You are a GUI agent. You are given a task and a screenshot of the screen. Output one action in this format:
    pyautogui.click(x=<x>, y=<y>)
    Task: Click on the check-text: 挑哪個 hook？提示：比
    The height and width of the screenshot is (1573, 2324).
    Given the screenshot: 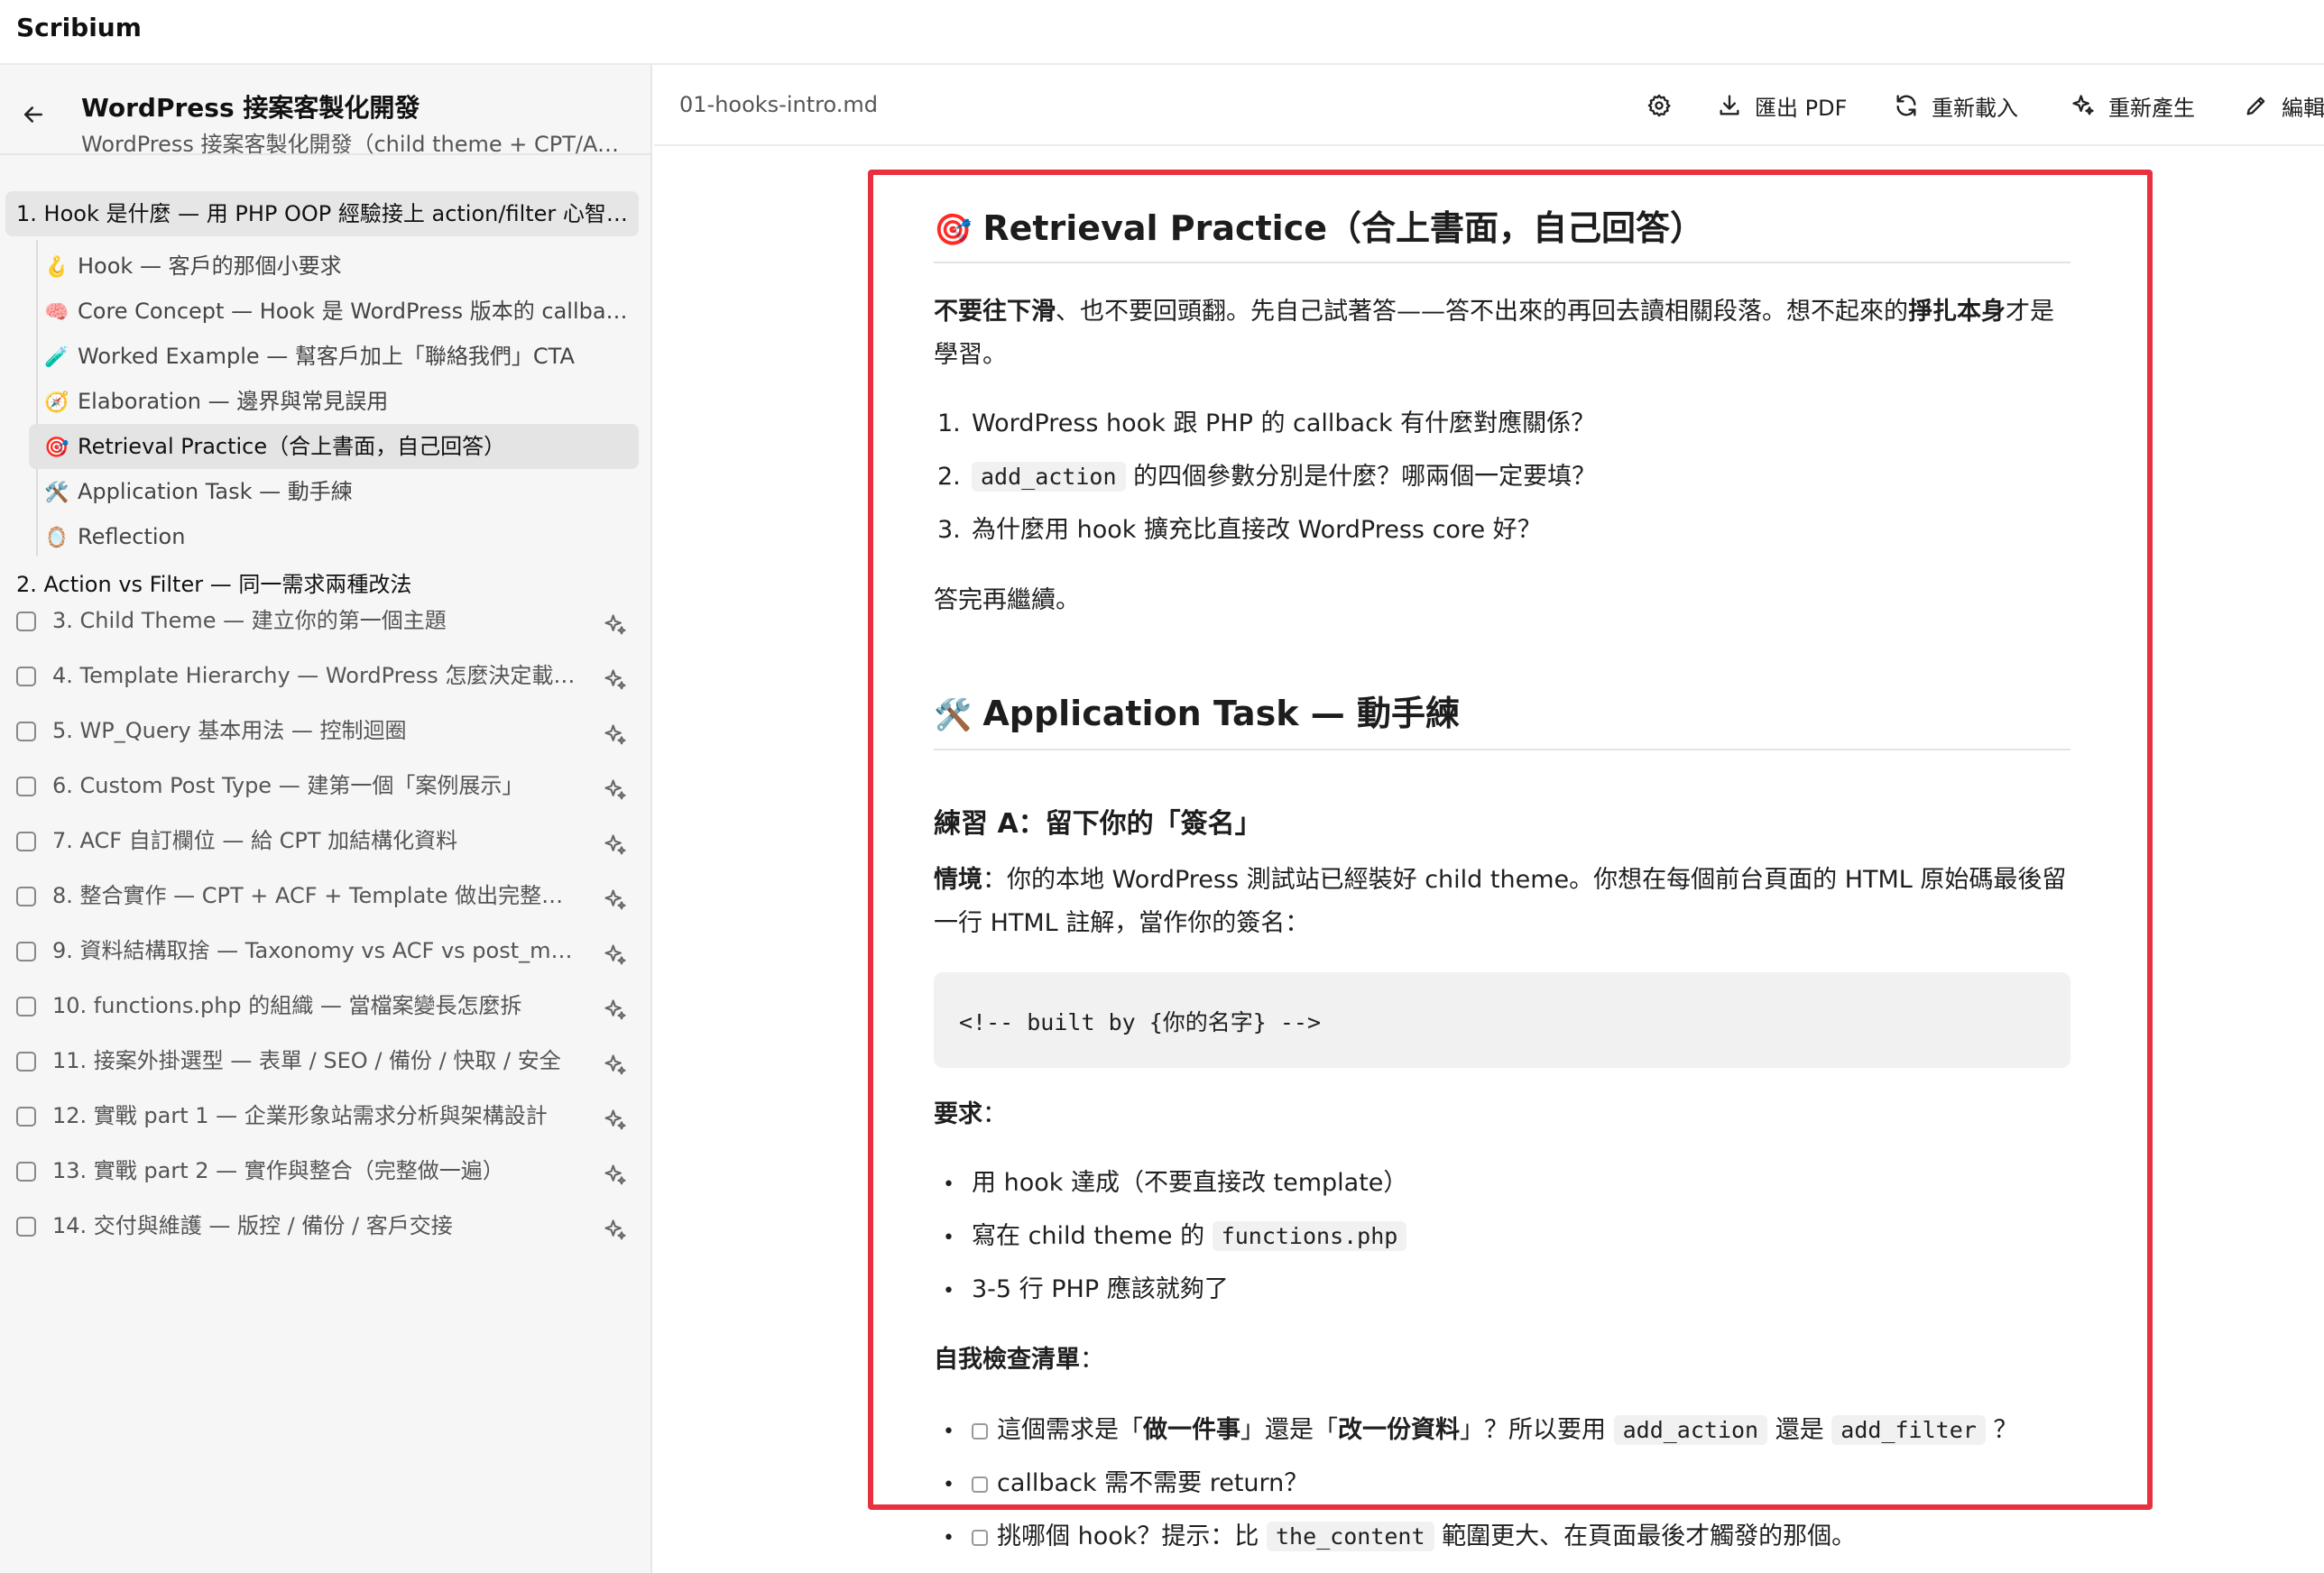 What is the action you would take?
    pyautogui.click(x=1128, y=1536)
    